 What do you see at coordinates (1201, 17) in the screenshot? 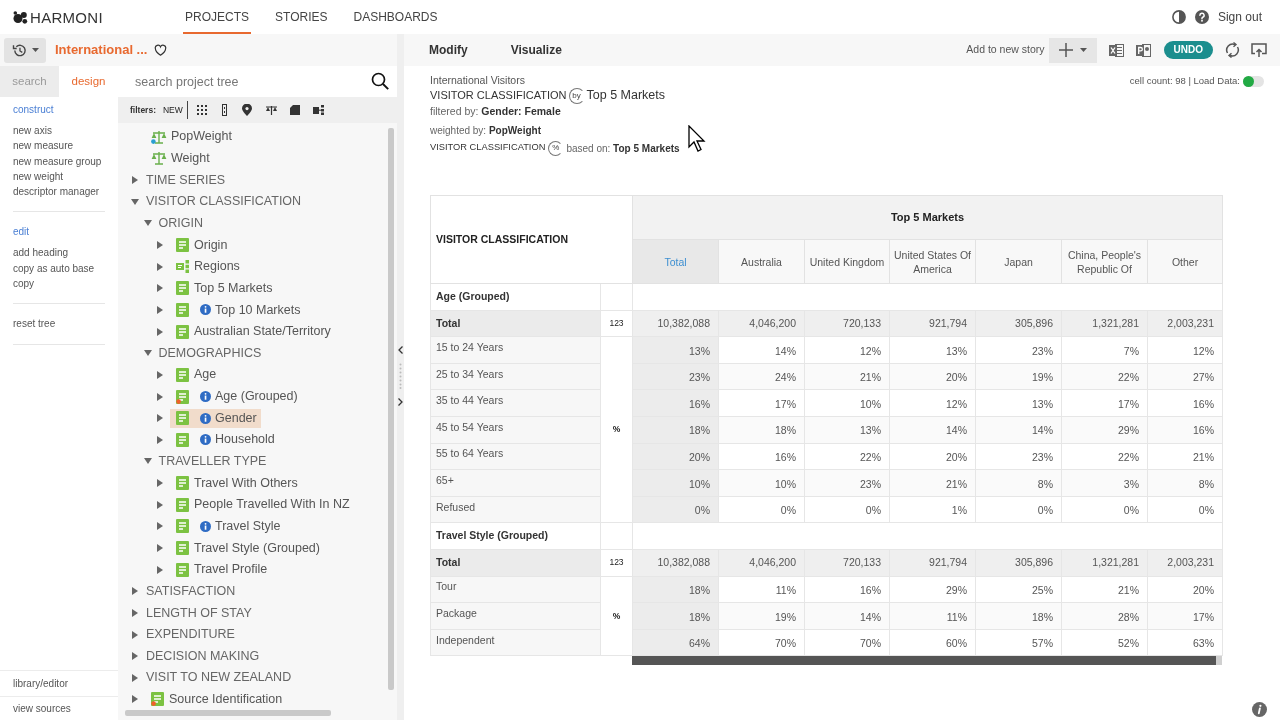
I see `help-icon` at bounding box center [1201, 17].